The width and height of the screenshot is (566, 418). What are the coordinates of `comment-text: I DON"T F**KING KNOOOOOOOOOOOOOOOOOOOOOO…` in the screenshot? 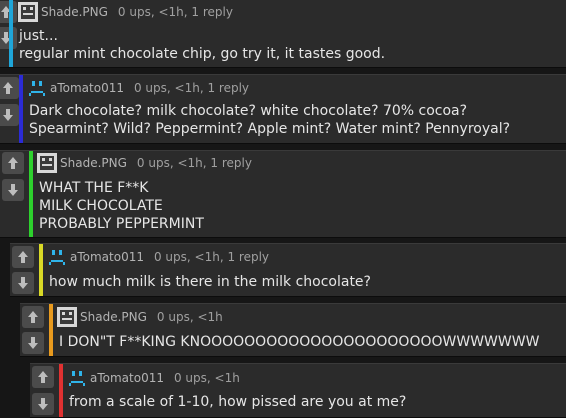 It's located at (299, 342).